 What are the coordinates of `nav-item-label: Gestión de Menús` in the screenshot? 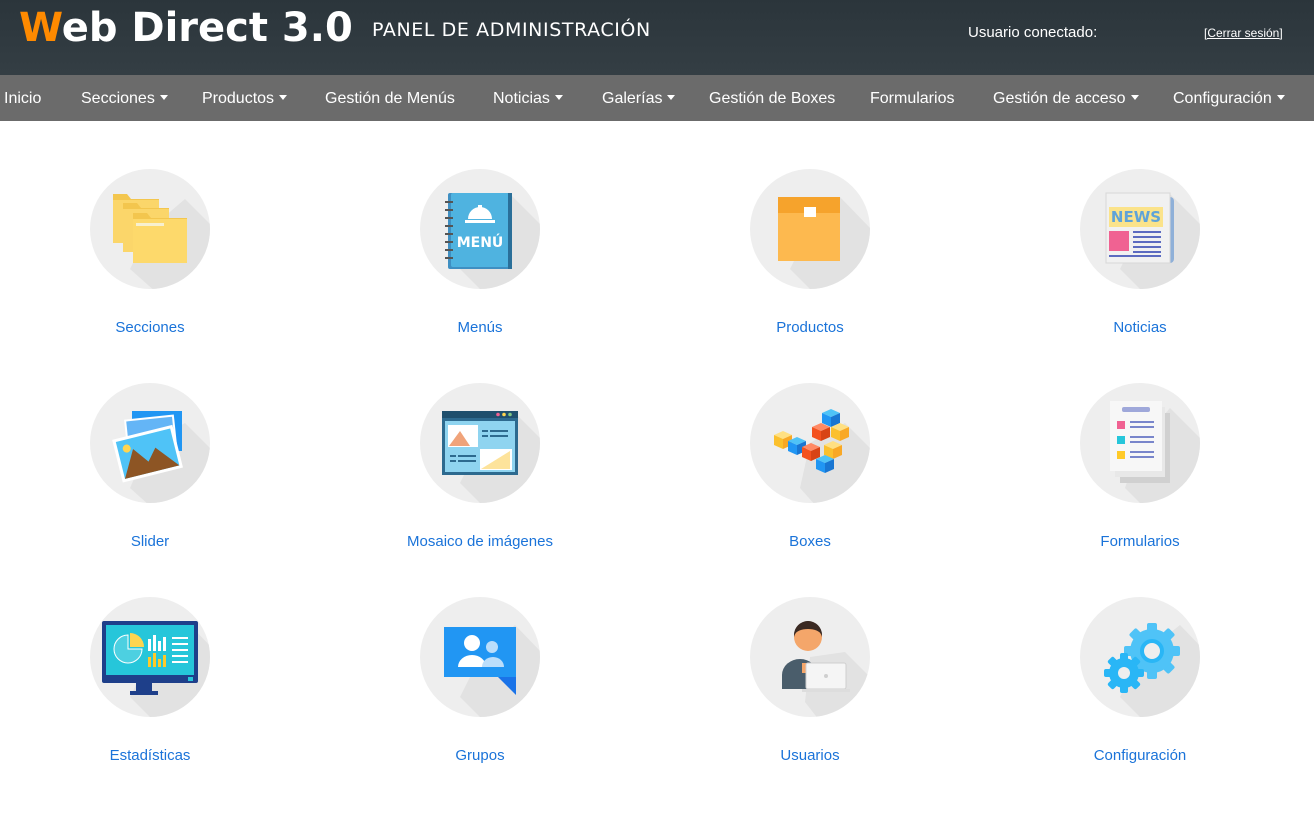 It's located at (390, 98).